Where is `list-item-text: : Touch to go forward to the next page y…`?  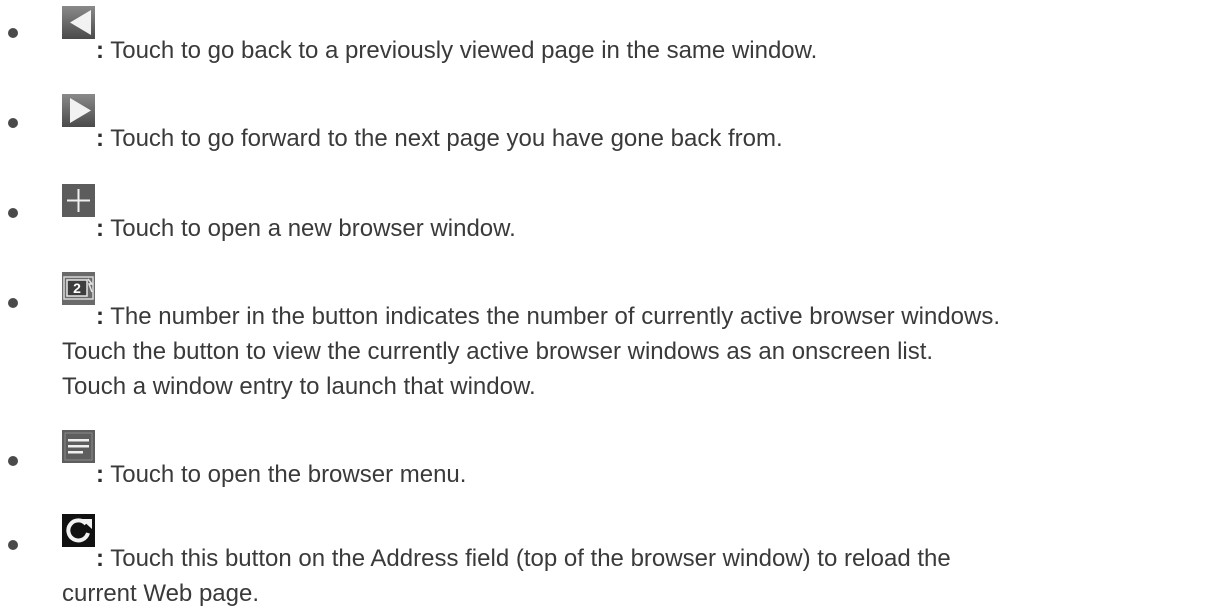
list-item-text: : Touch to go forward to the next page y… is located at coordinates (439, 138).